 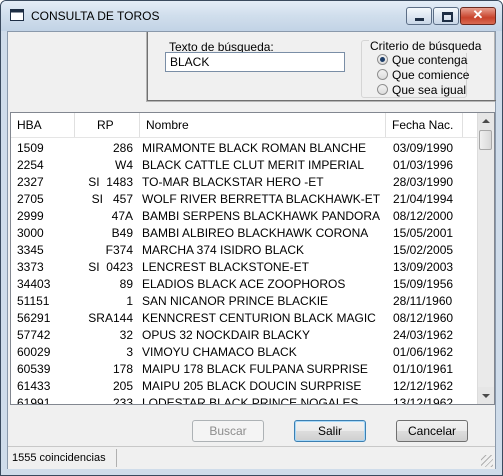 I want to click on title-bar: CONSULTA DE TOROS ✕, so click(x=251, y=16).